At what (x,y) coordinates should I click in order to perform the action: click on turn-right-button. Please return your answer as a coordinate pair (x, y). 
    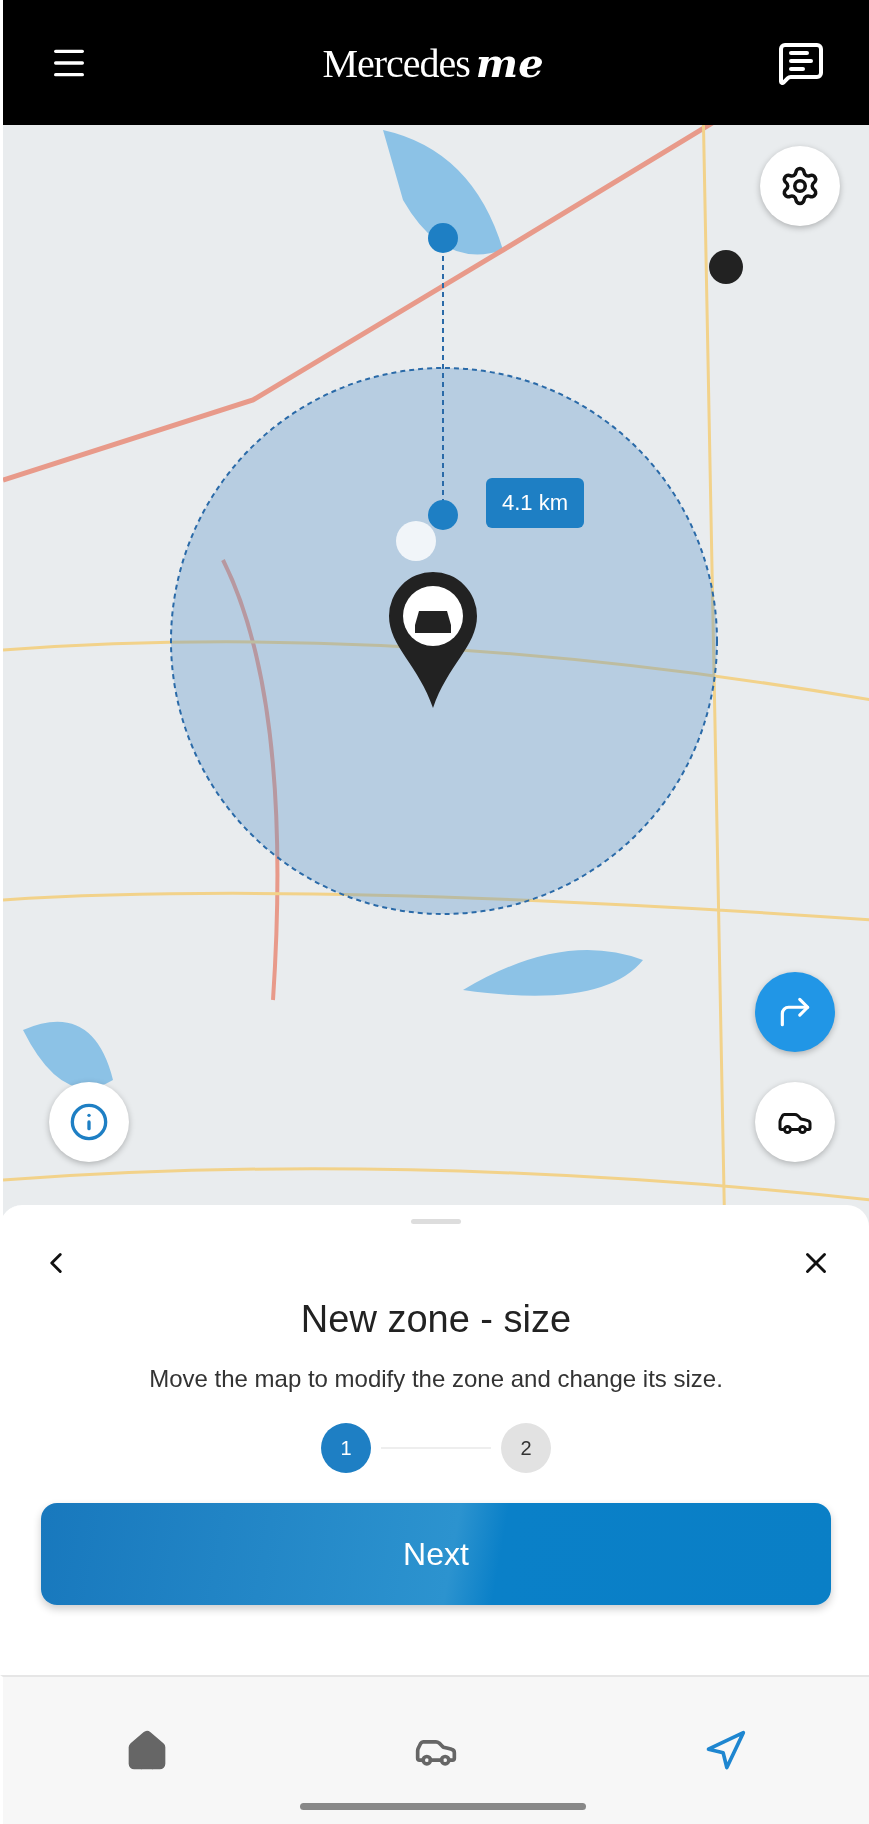
    Looking at the image, I should click on (795, 1012).